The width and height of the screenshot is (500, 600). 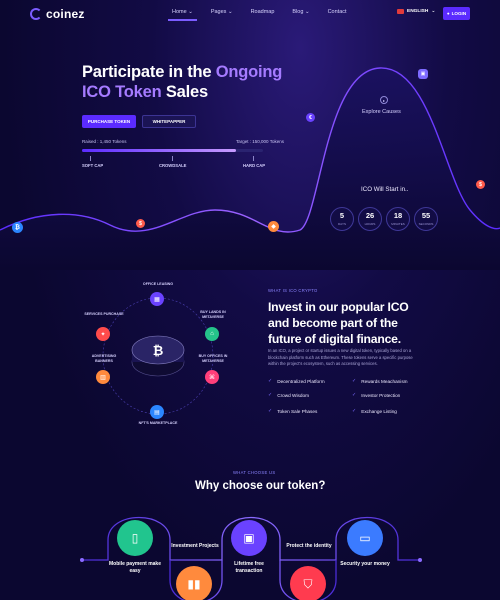 I want to click on shield-icon: ⛉, so click(x=308, y=583).